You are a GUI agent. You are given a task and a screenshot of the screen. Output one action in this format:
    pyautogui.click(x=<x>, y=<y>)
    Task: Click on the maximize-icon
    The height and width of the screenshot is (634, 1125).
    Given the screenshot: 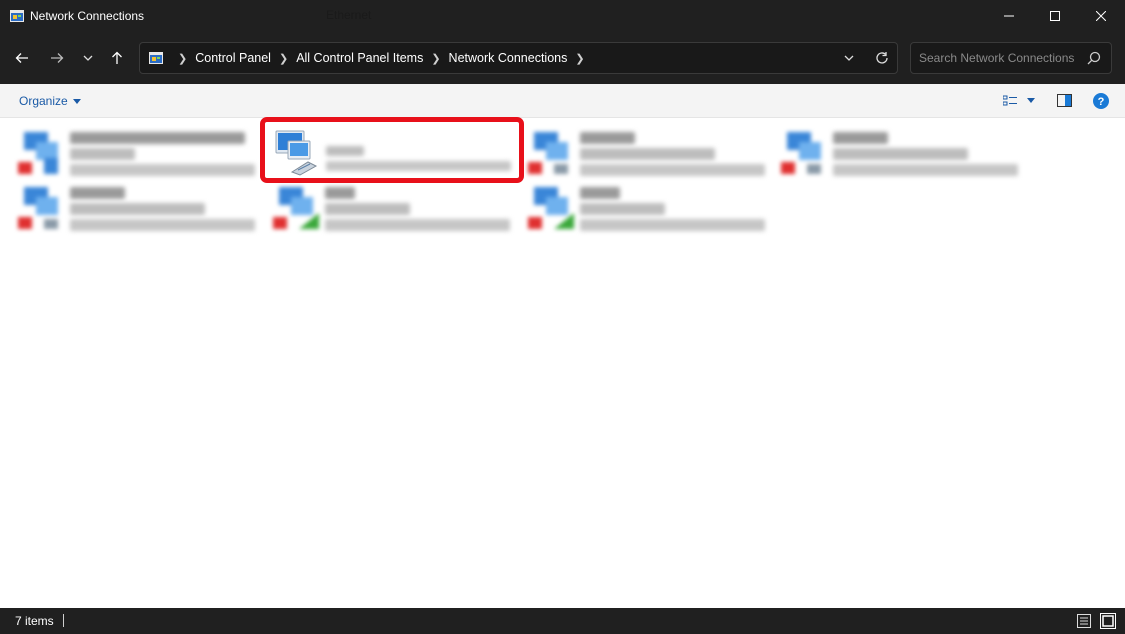 What is the action you would take?
    pyautogui.click(x=1055, y=16)
    